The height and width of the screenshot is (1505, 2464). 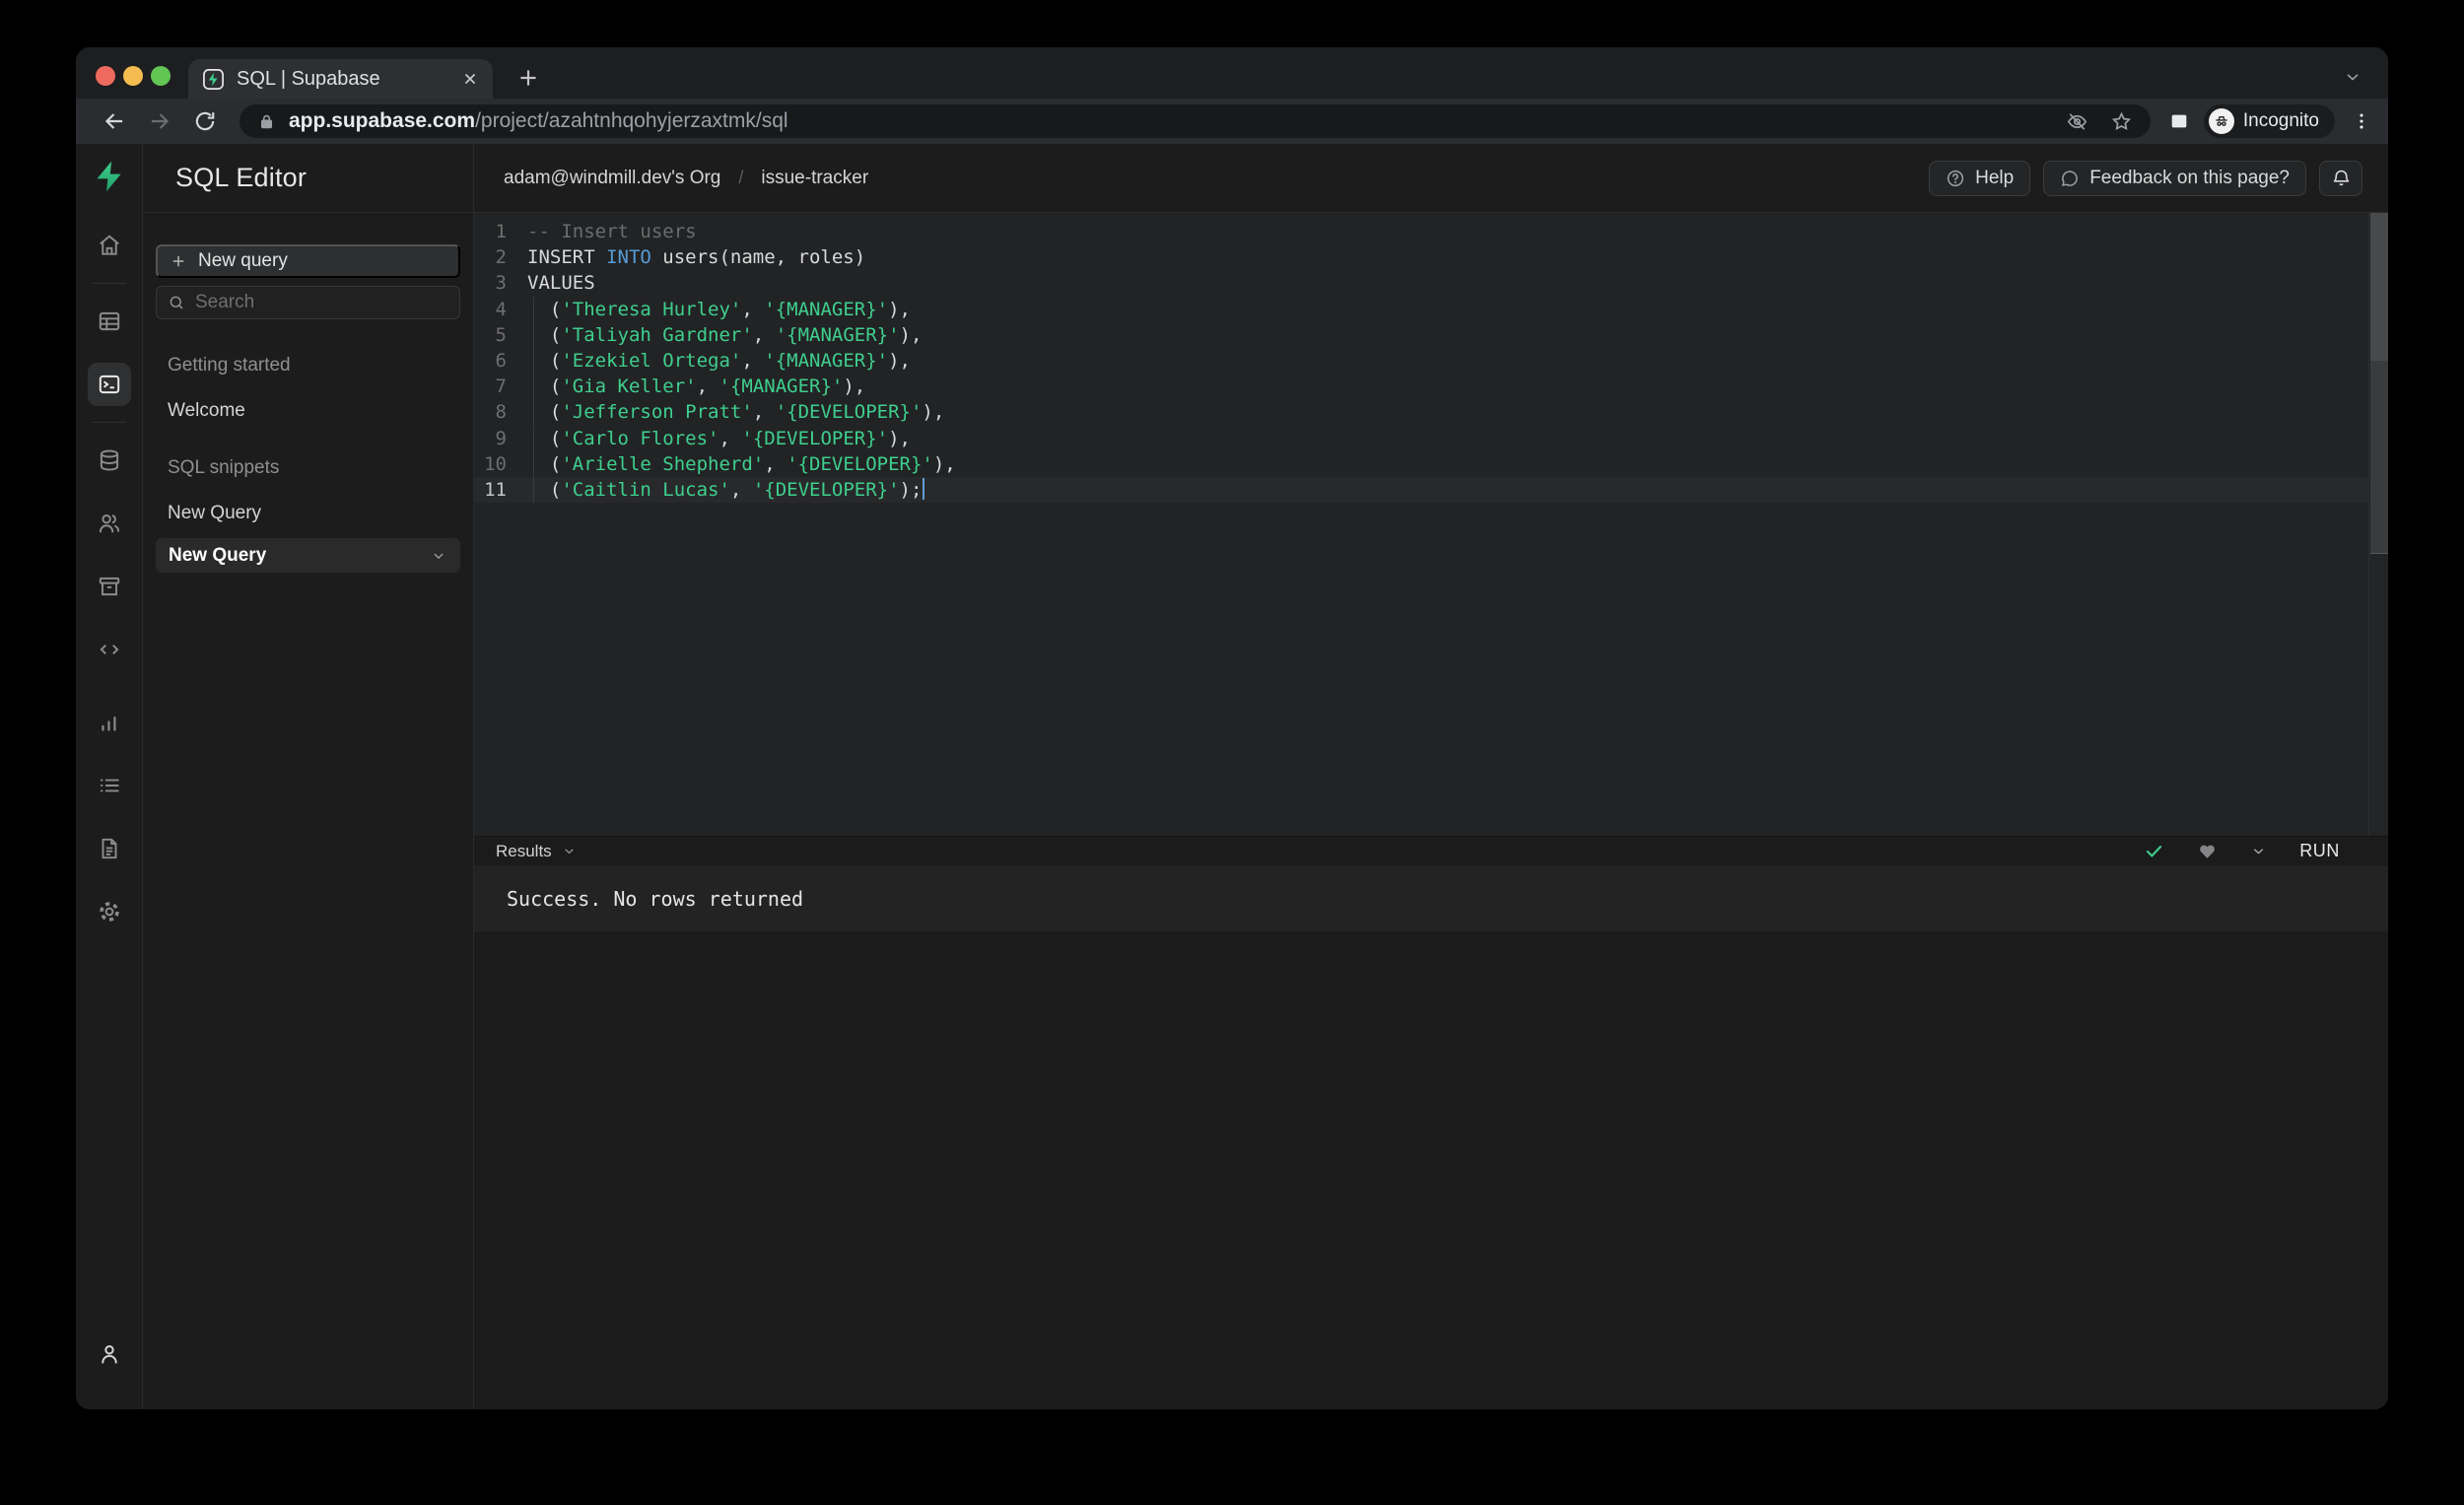 What do you see at coordinates (1995, 177) in the screenshot?
I see `help-label: Help` at bounding box center [1995, 177].